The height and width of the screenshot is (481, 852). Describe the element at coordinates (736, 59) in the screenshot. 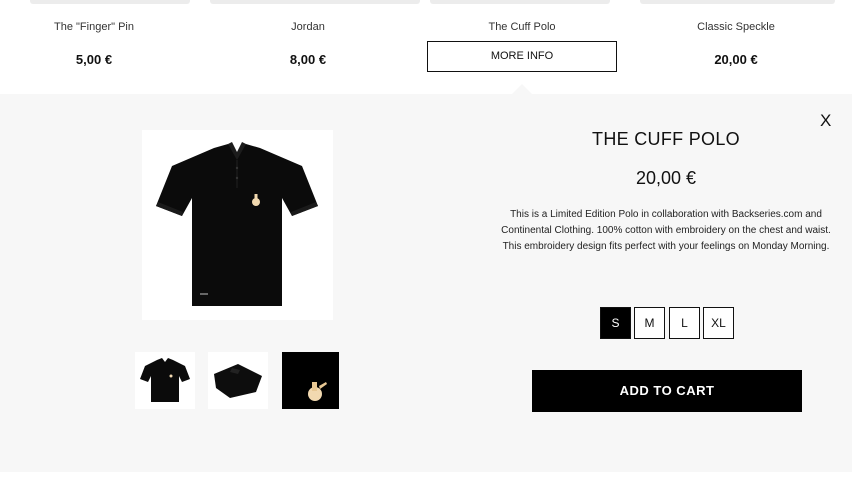

I see `product-price: 20,00 €` at that location.